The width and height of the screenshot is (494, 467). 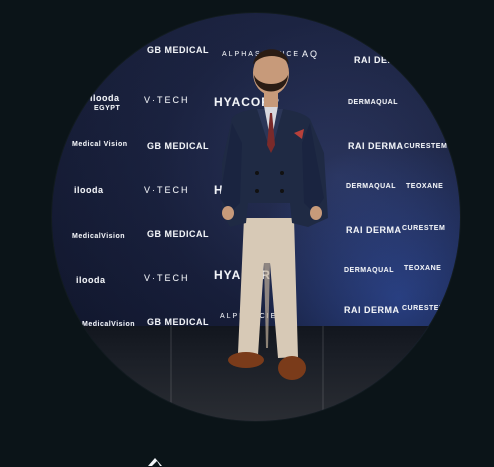 What do you see at coordinates (292, 368) in the screenshot?
I see `right-shoe` at bounding box center [292, 368].